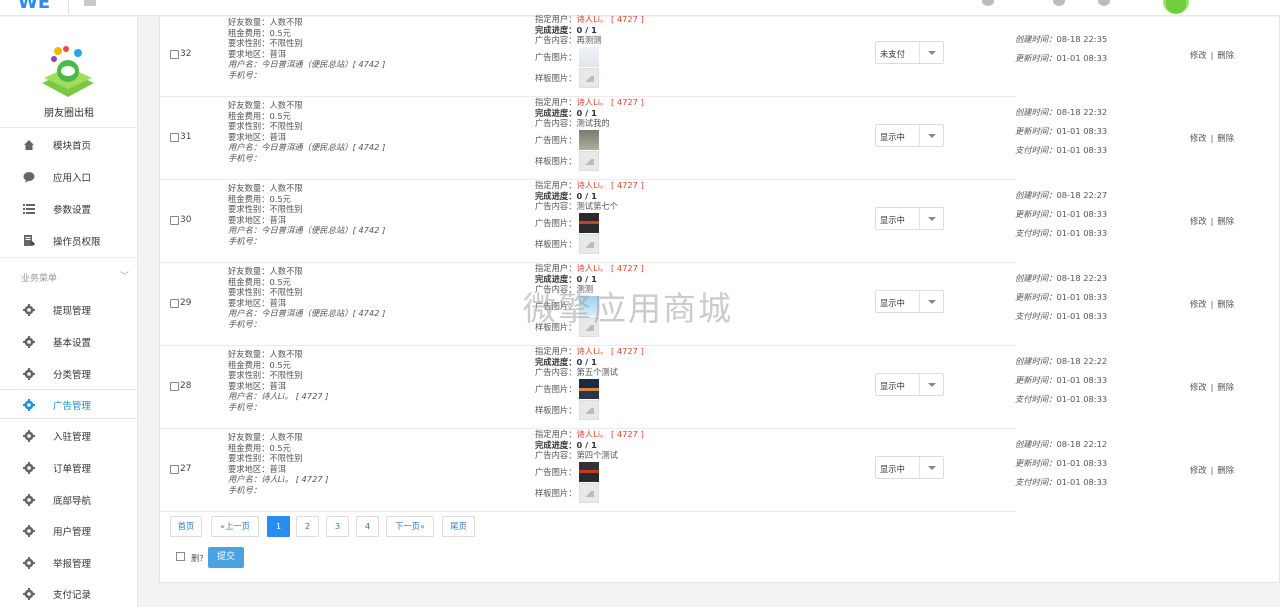 This screenshot has width=1280, height=607. Describe the element at coordinates (265, 292) in the screenshot. I see `gender-requirement: 要求性别：不限性别` at that location.